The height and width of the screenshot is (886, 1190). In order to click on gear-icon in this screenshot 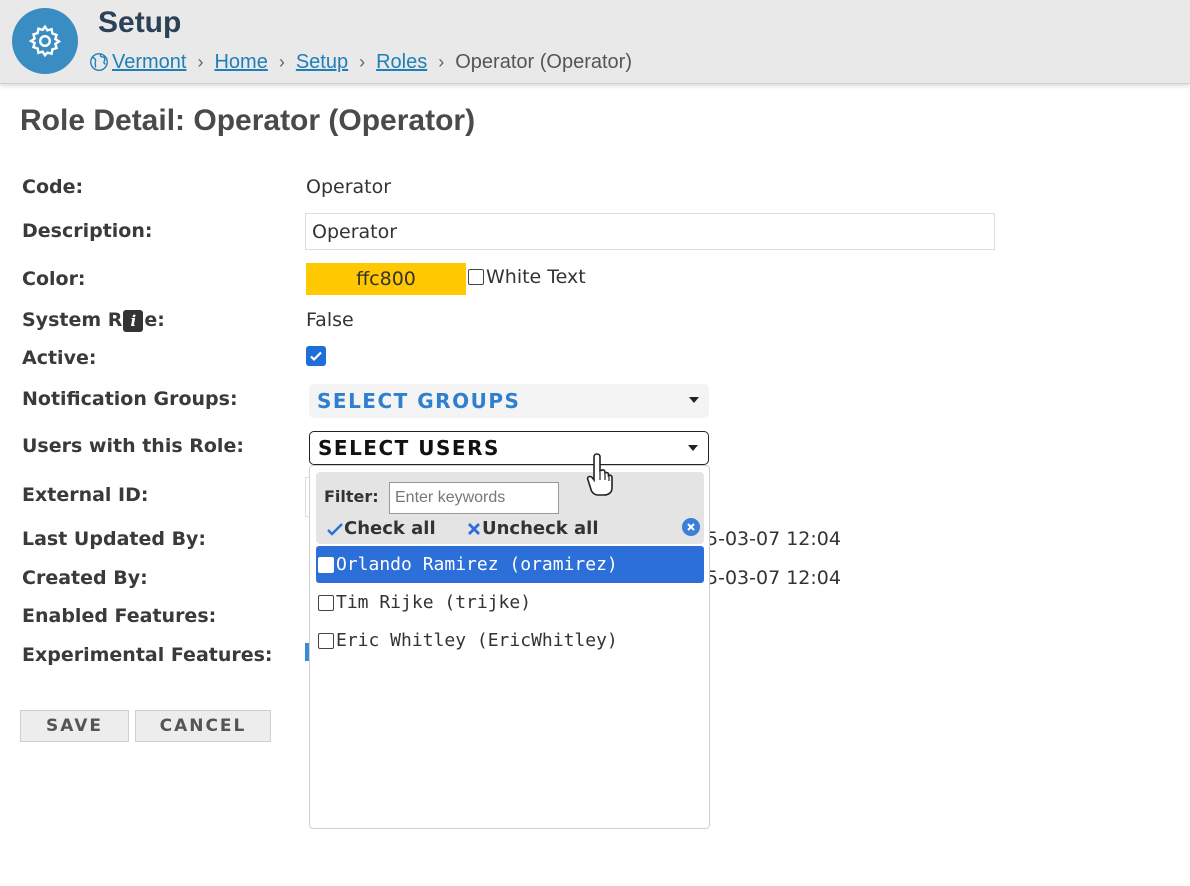, I will do `click(45, 41)`.